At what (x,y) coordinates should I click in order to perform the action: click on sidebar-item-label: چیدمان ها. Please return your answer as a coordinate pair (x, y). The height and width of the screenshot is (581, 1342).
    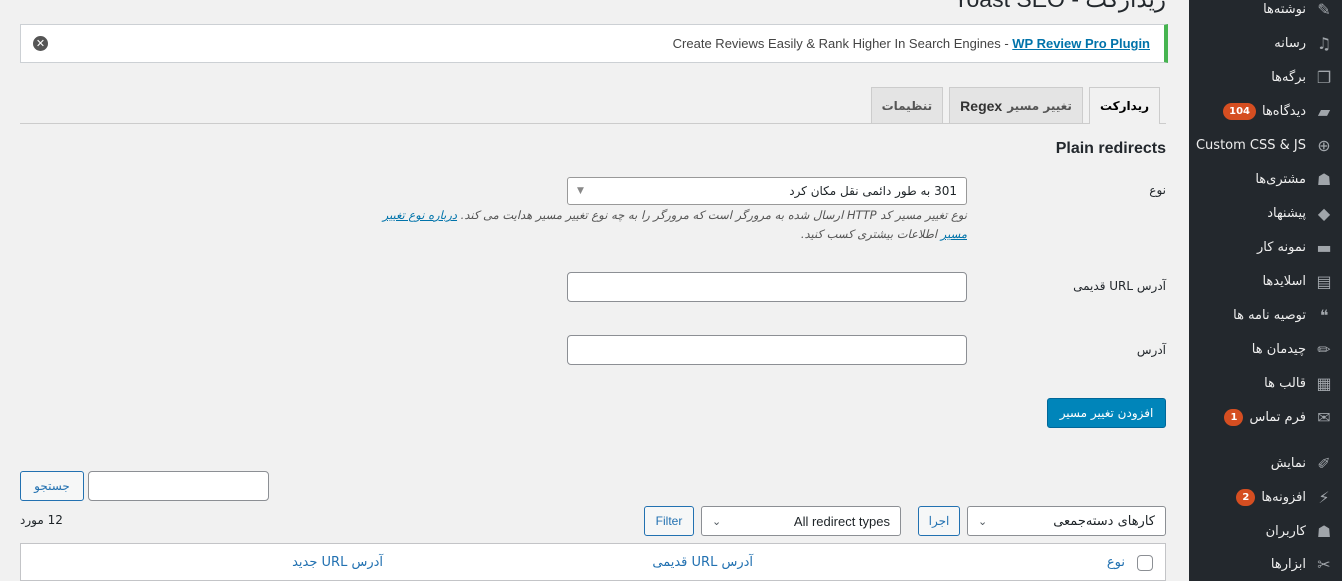
    Looking at the image, I should click on (1278, 349).